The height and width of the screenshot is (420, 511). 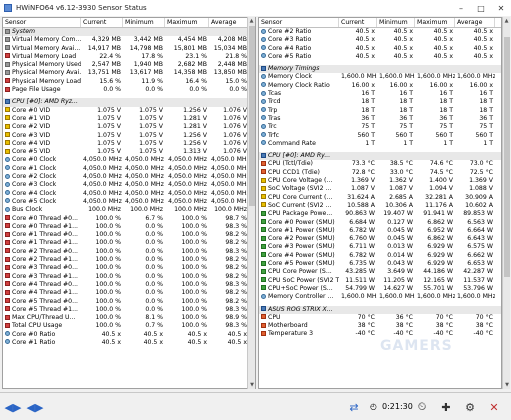 I want to click on nav-right-icon: ◀▶, so click(x=35, y=407).